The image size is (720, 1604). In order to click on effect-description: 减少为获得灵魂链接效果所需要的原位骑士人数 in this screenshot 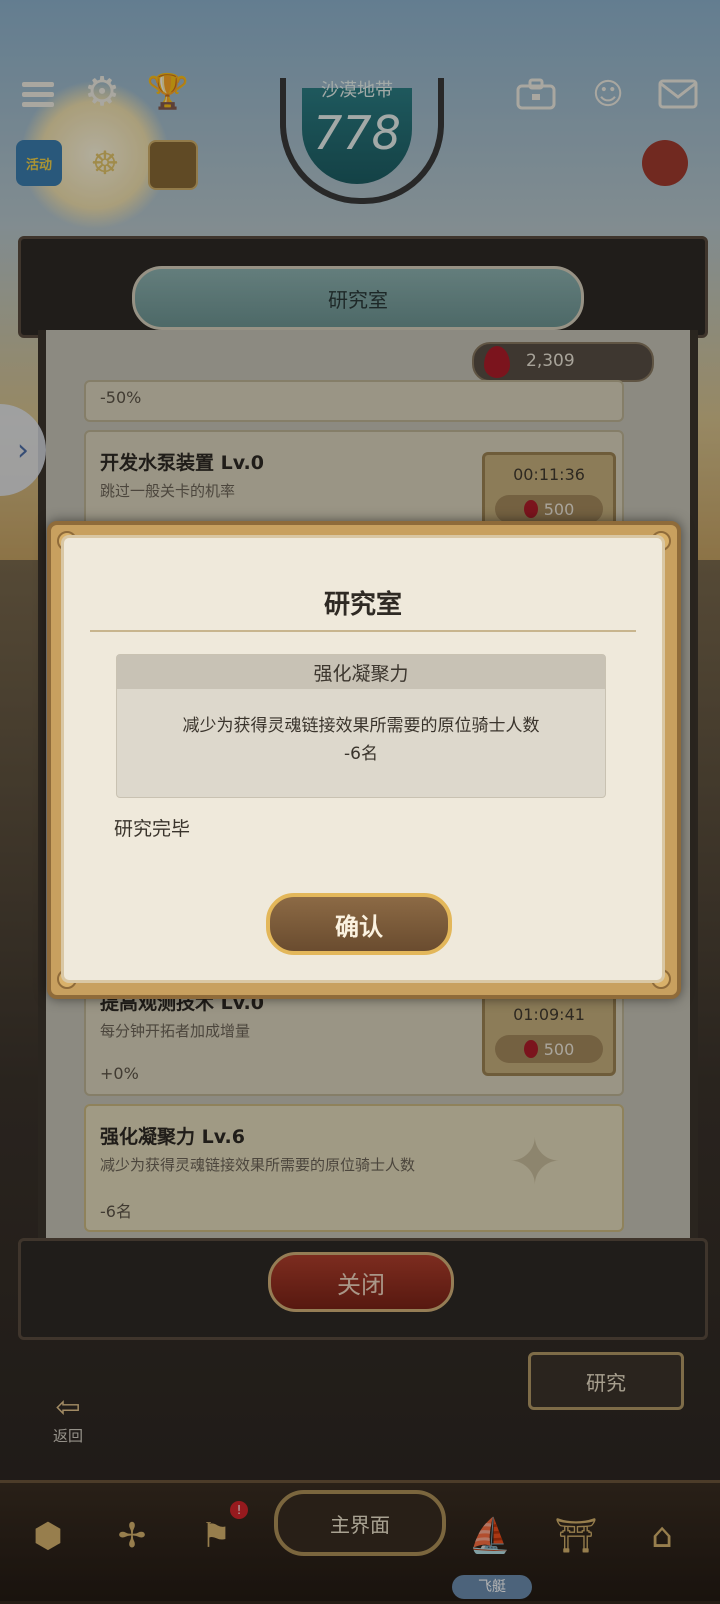, I will do `click(361, 726)`.